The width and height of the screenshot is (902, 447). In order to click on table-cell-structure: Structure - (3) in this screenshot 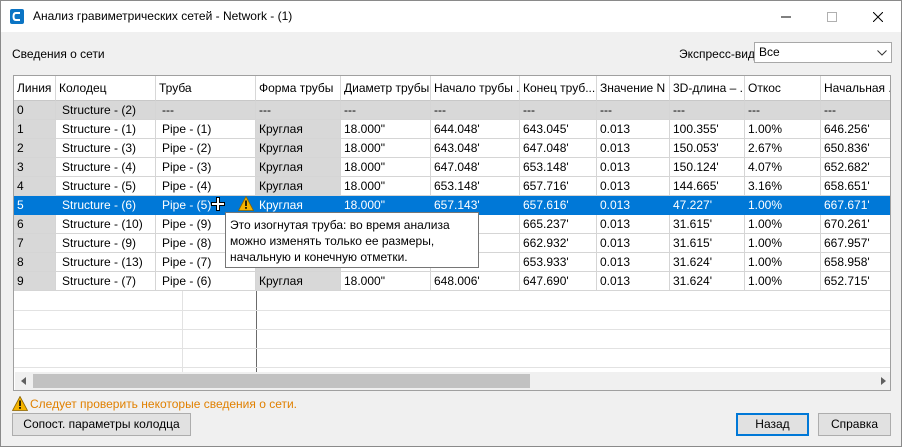, I will do `click(106, 148)`.